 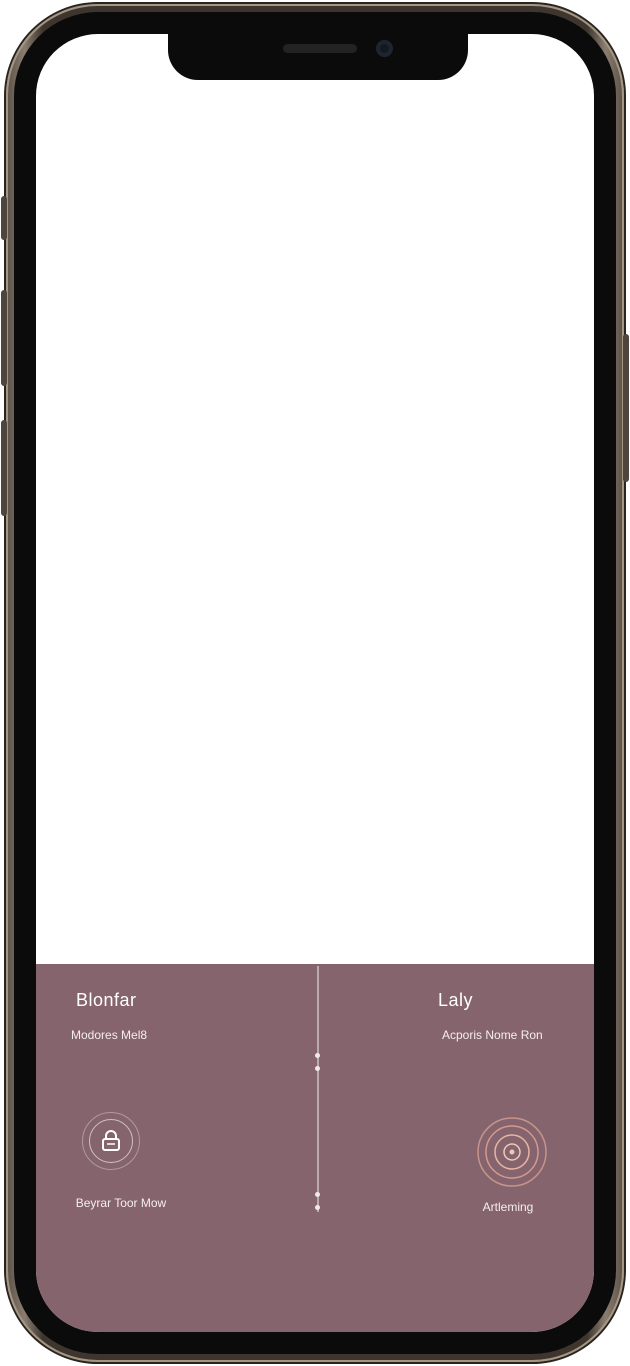 I want to click on right-caption: Artleming, so click(x=508, y=1207).